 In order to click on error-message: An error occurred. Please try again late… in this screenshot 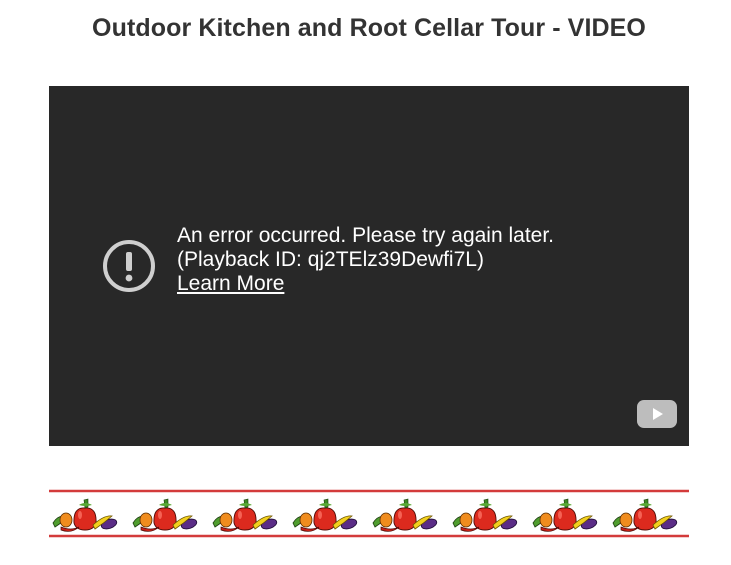, I will do `click(366, 235)`.